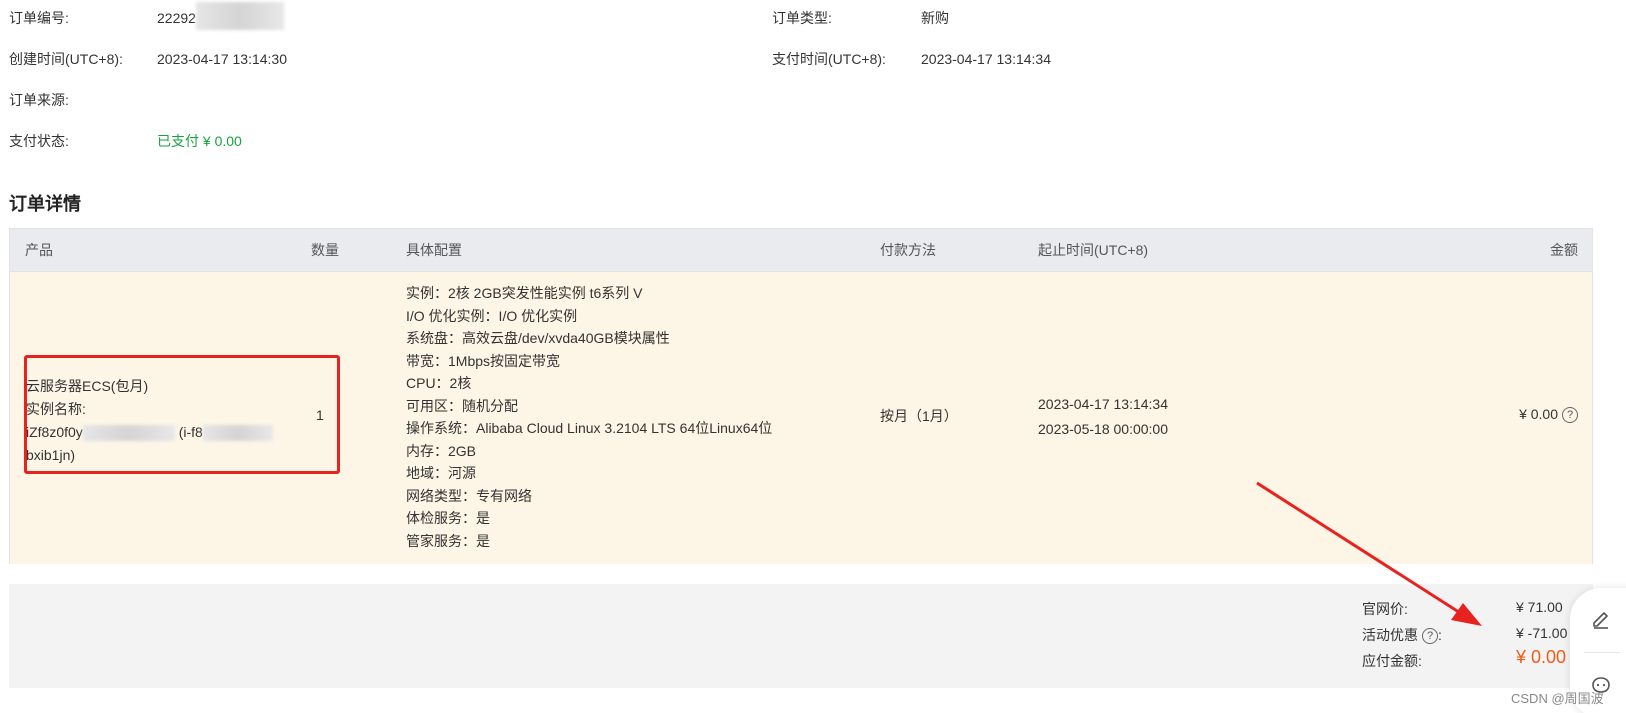  What do you see at coordinates (39, 141) in the screenshot?
I see `pay-status-label: 支付状态:` at bounding box center [39, 141].